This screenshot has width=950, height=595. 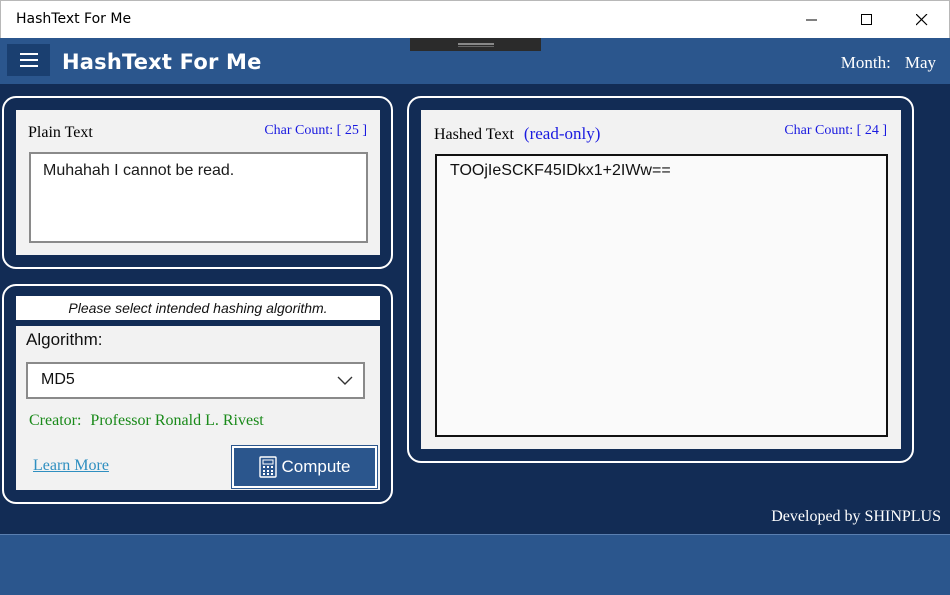 What do you see at coordinates (195, 380) in the screenshot?
I see `algorithm-select: MD5` at bounding box center [195, 380].